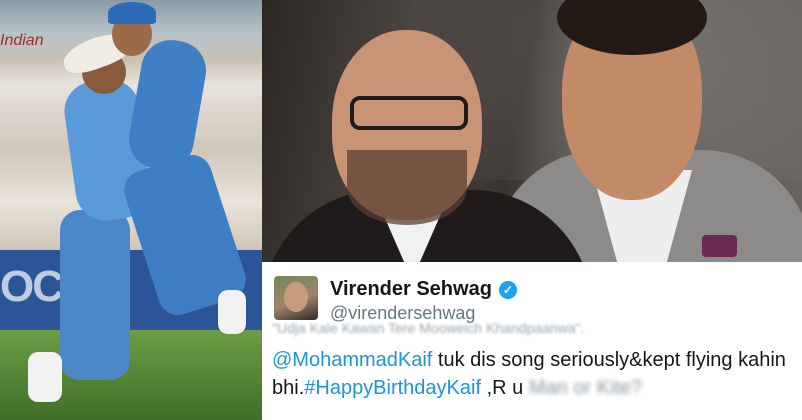 The width and height of the screenshot is (802, 420). What do you see at coordinates (167, 105) in the screenshot?
I see `player-two-torso` at bounding box center [167, 105].